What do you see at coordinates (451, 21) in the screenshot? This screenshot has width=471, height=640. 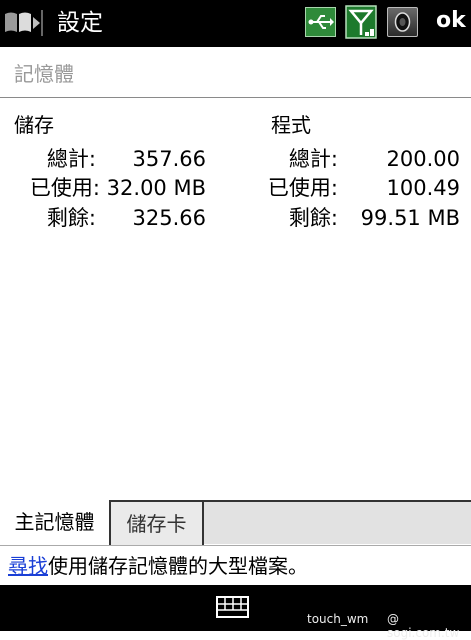 I see `ok-button: ok` at bounding box center [451, 21].